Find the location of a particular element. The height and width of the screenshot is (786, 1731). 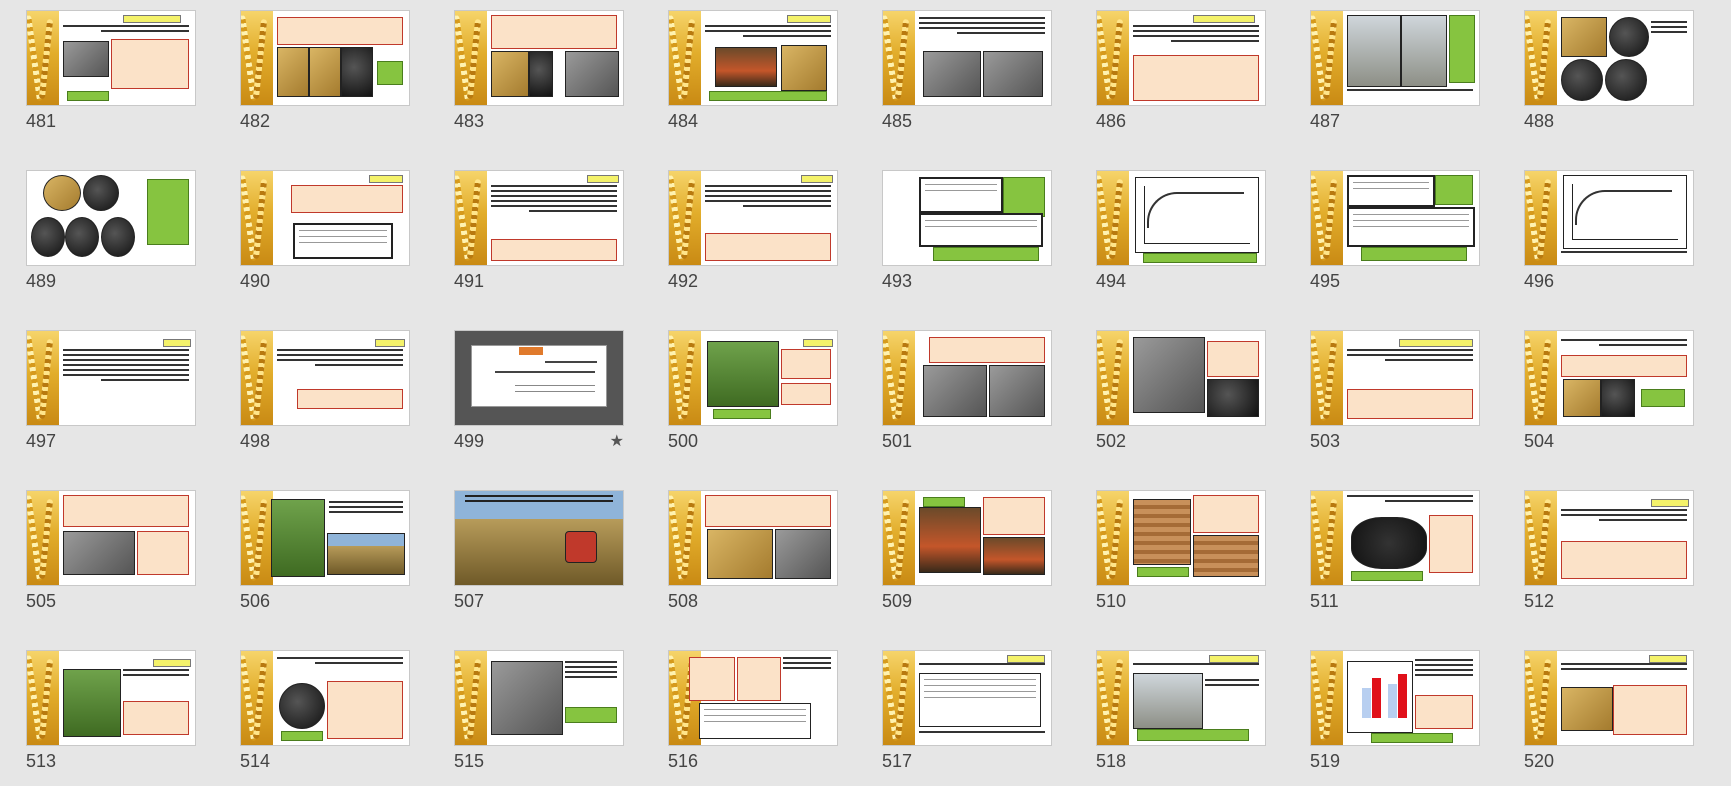

slide-thumbnail: 491 is located at coordinates (539, 230).